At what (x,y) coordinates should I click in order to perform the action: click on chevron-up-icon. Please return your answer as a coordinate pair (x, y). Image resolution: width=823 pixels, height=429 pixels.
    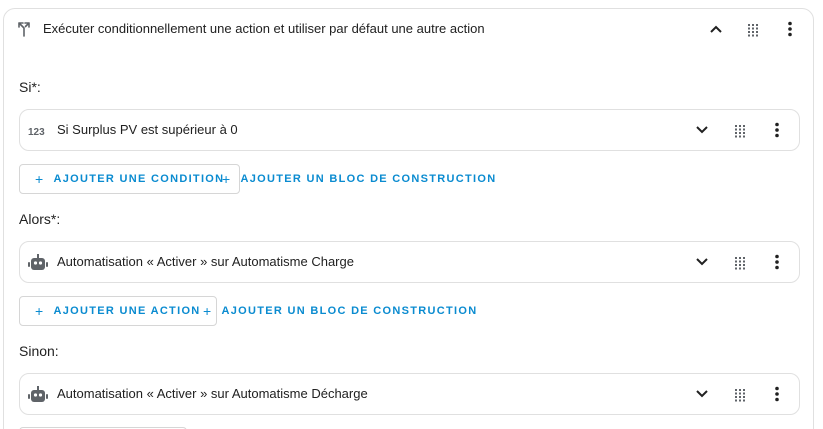
    Looking at the image, I should click on (716, 29).